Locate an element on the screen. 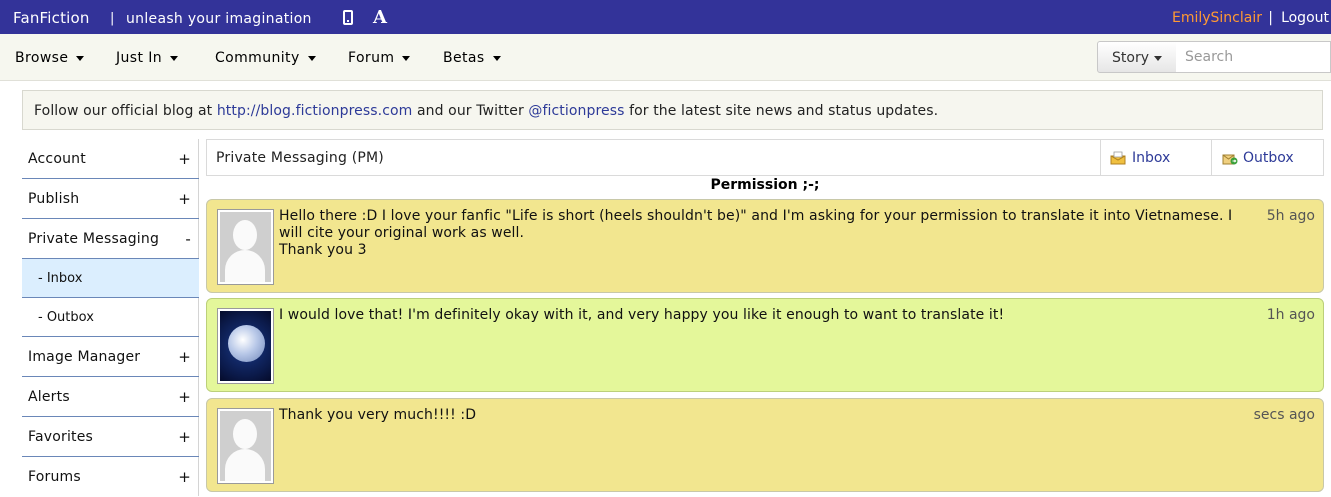 This screenshot has height=497, width=1331. site-tagline: unleash your imagination is located at coordinates (219, 19).